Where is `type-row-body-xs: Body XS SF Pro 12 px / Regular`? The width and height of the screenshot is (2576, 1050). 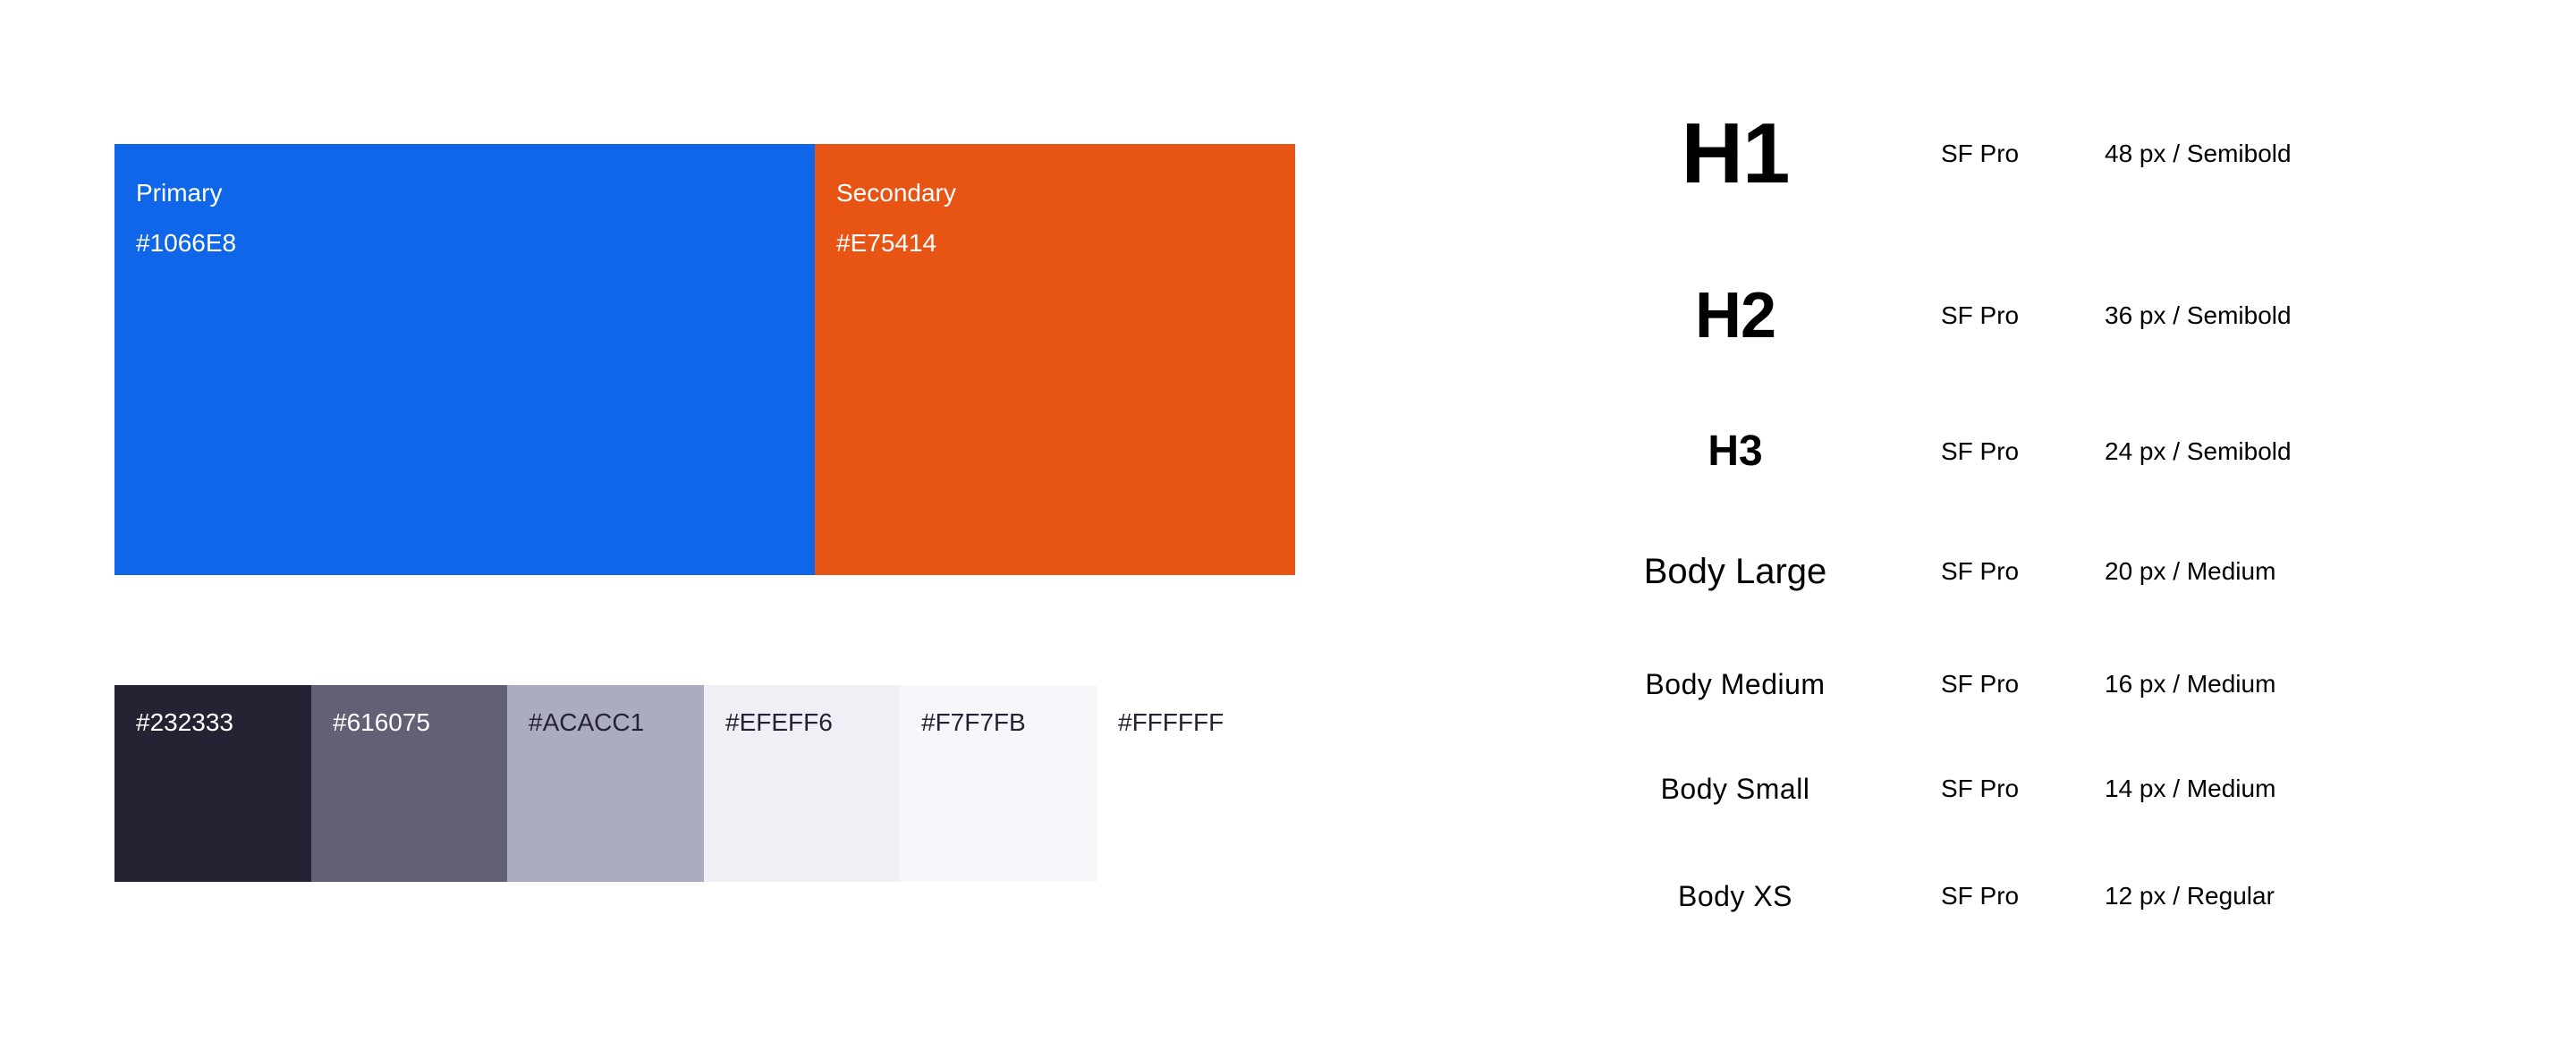
type-row-body-xs: Body XS SF Pro 12 px / Regular is located at coordinates (1968, 896).